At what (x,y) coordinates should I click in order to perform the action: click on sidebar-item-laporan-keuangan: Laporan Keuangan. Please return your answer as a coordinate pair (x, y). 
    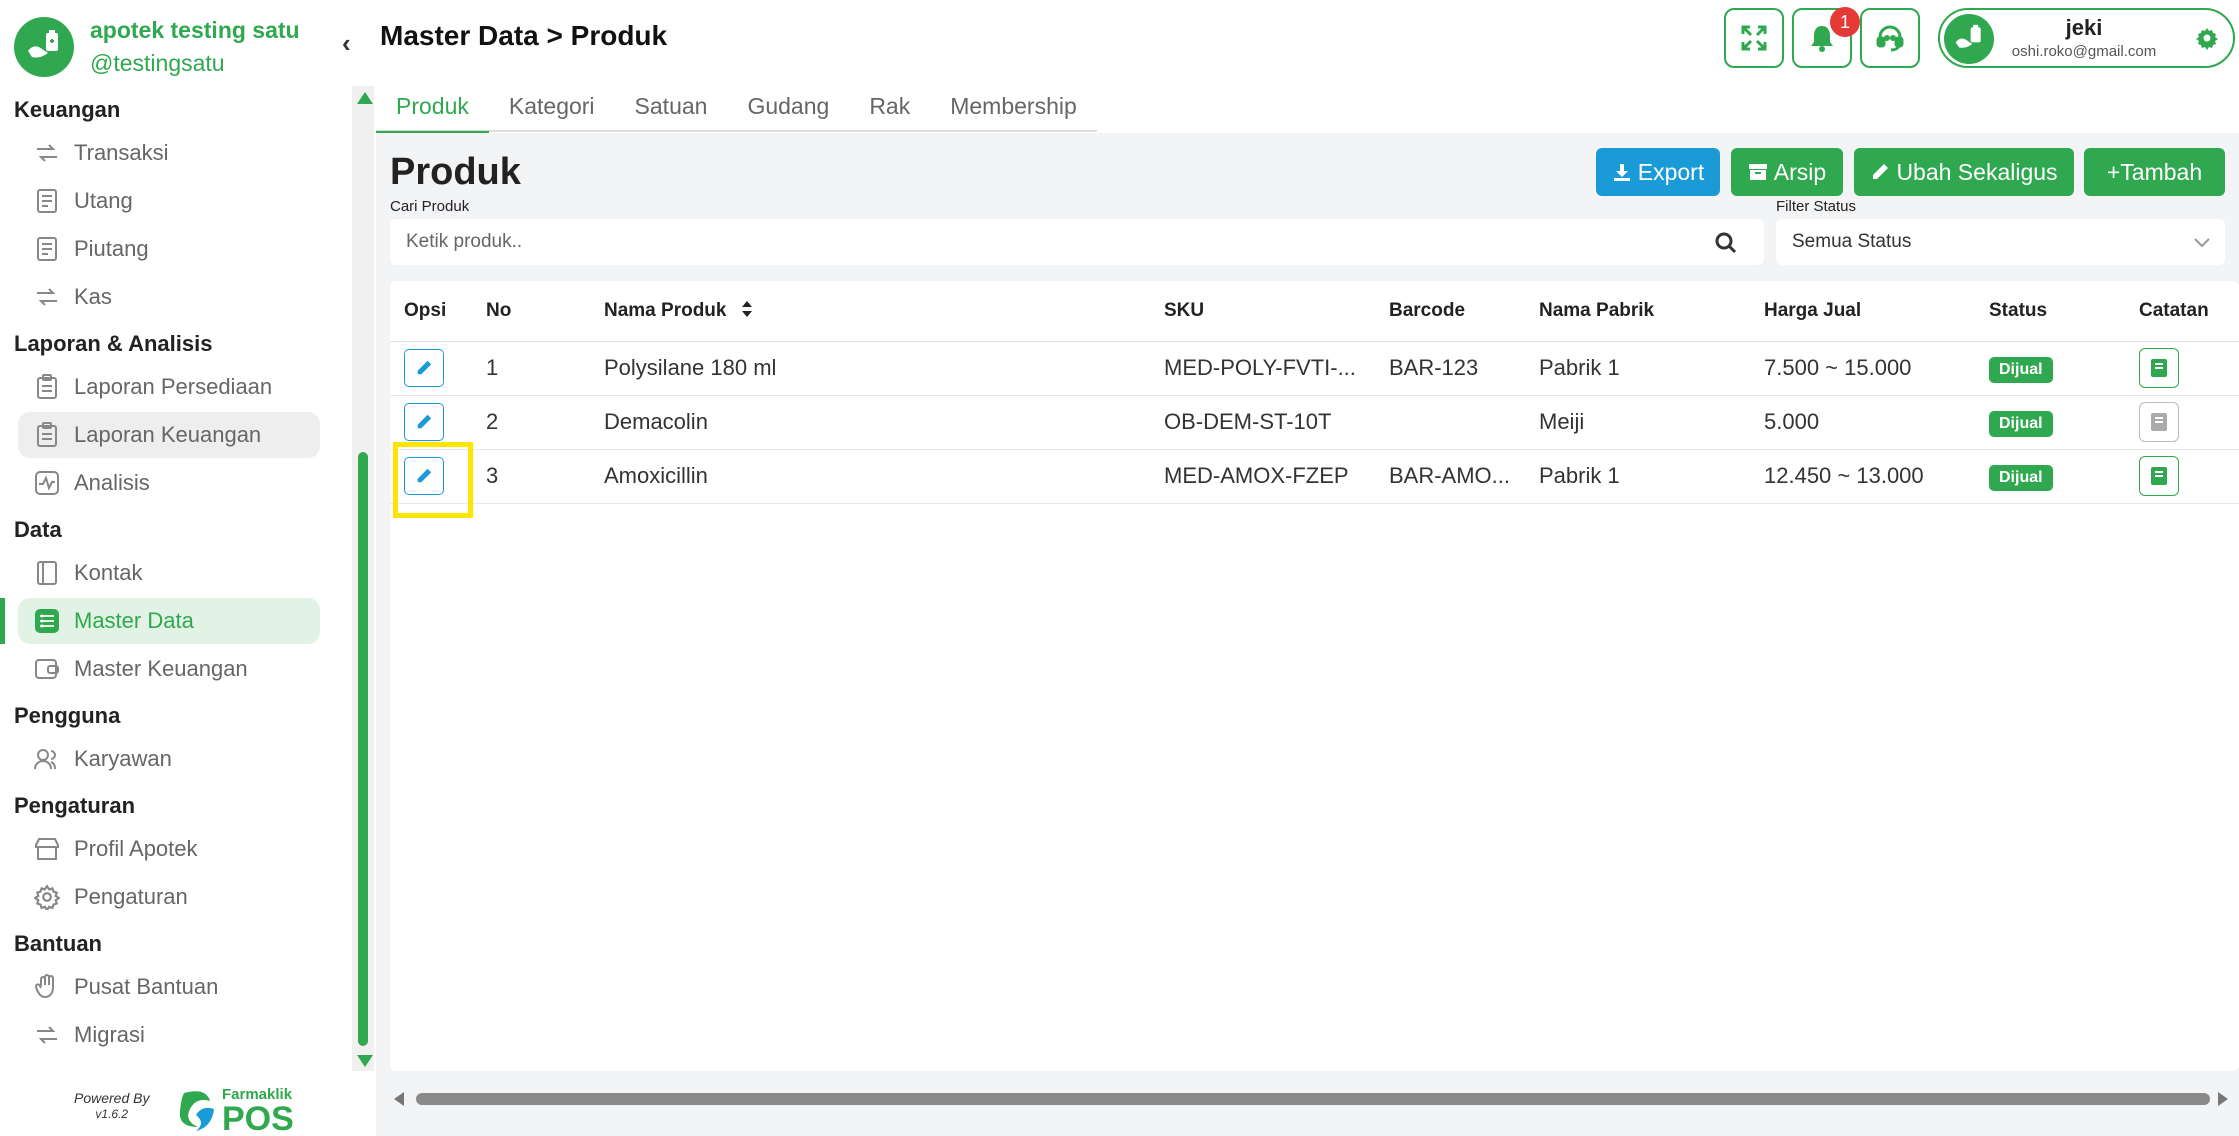
    Looking at the image, I should click on (169, 435).